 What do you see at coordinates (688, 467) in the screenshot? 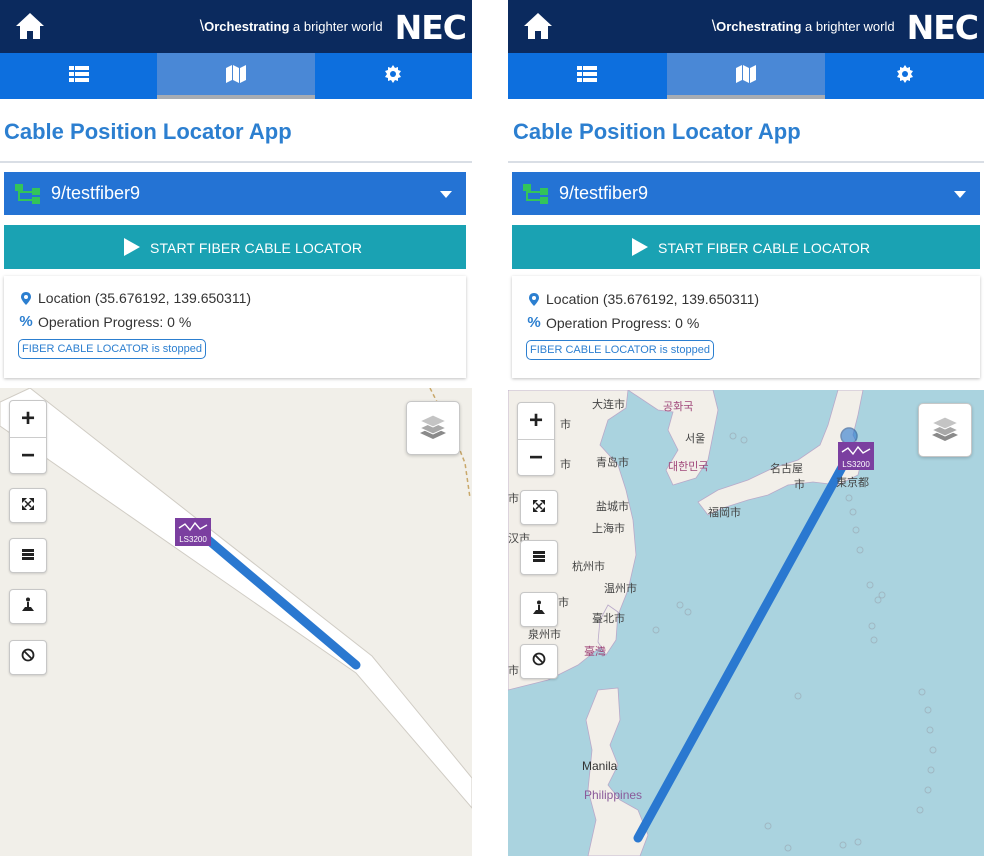
I see `label-korea: 대한민국` at bounding box center [688, 467].